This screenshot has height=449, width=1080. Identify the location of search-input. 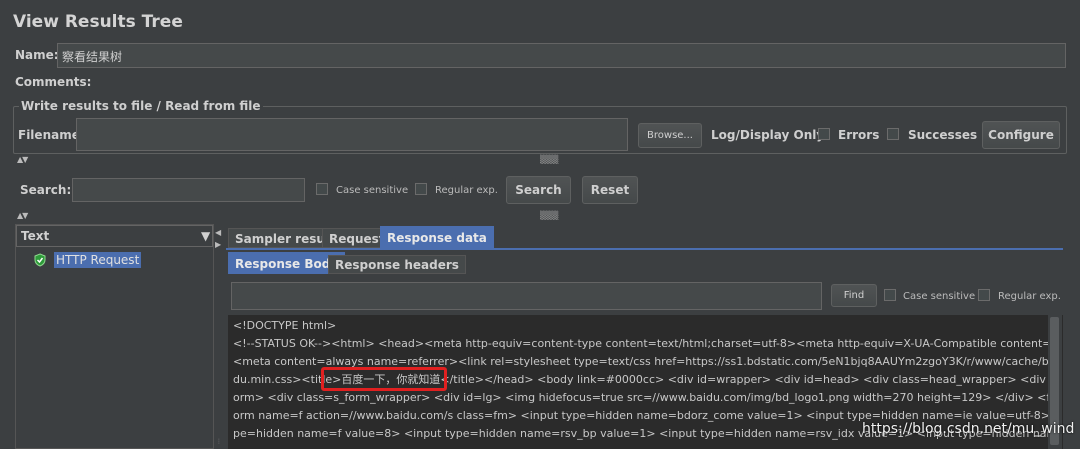
(188, 190).